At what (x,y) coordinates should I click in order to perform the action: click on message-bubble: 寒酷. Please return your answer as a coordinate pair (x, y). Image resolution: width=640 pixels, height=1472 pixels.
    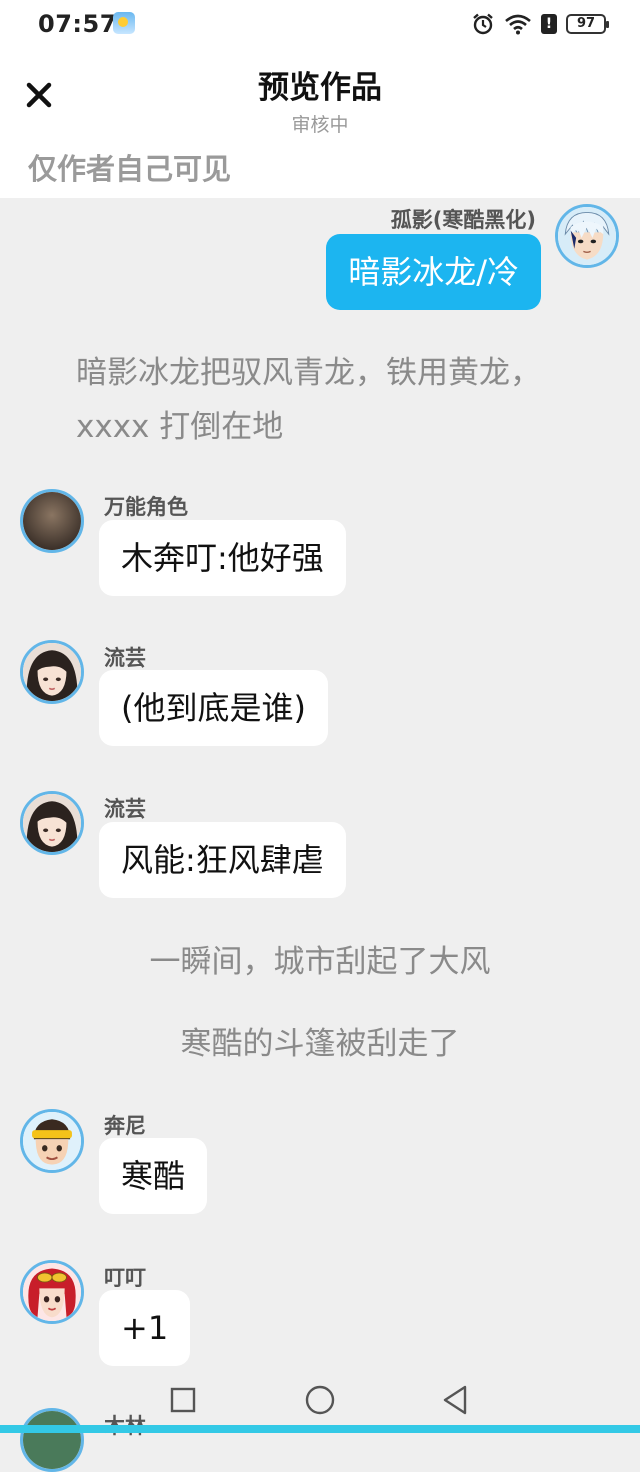
    Looking at the image, I should click on (153, 1176).